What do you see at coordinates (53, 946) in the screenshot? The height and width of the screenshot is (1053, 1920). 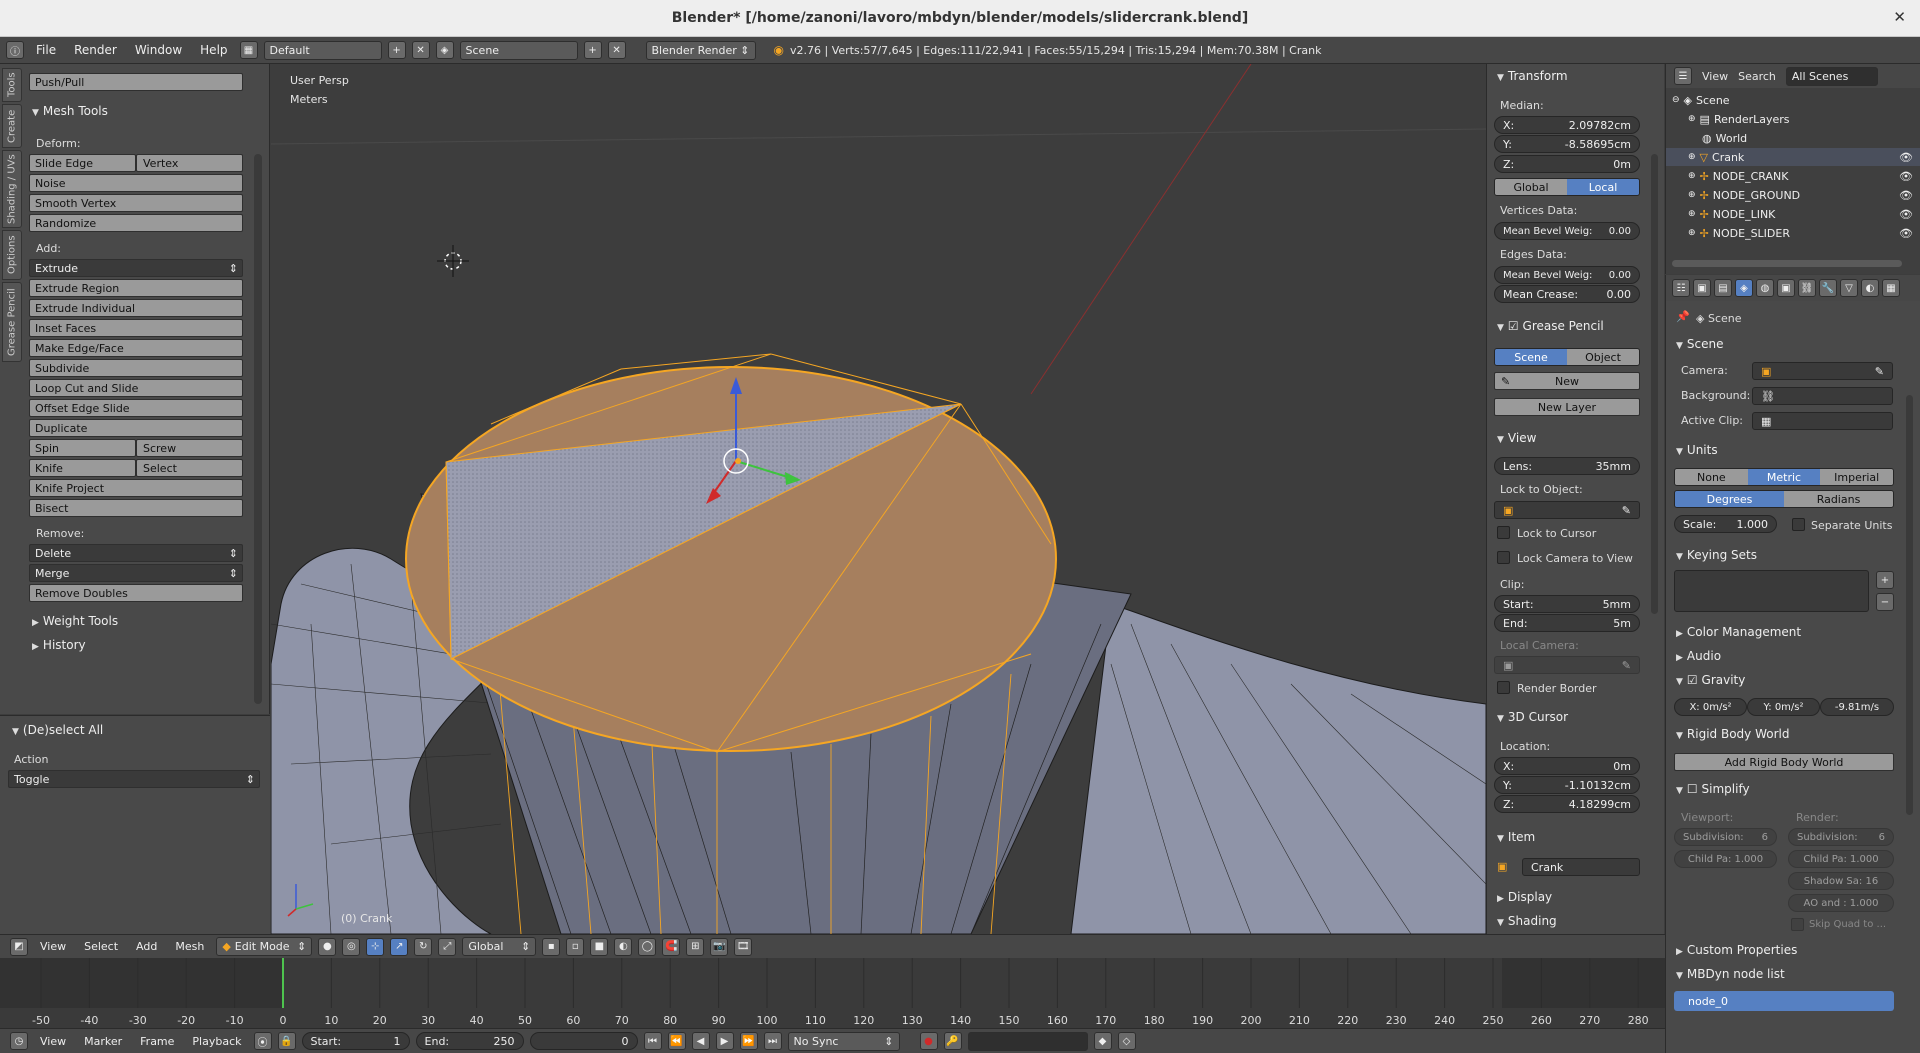 I see `3d-menu-view: View` at bounding box center [53, 946].